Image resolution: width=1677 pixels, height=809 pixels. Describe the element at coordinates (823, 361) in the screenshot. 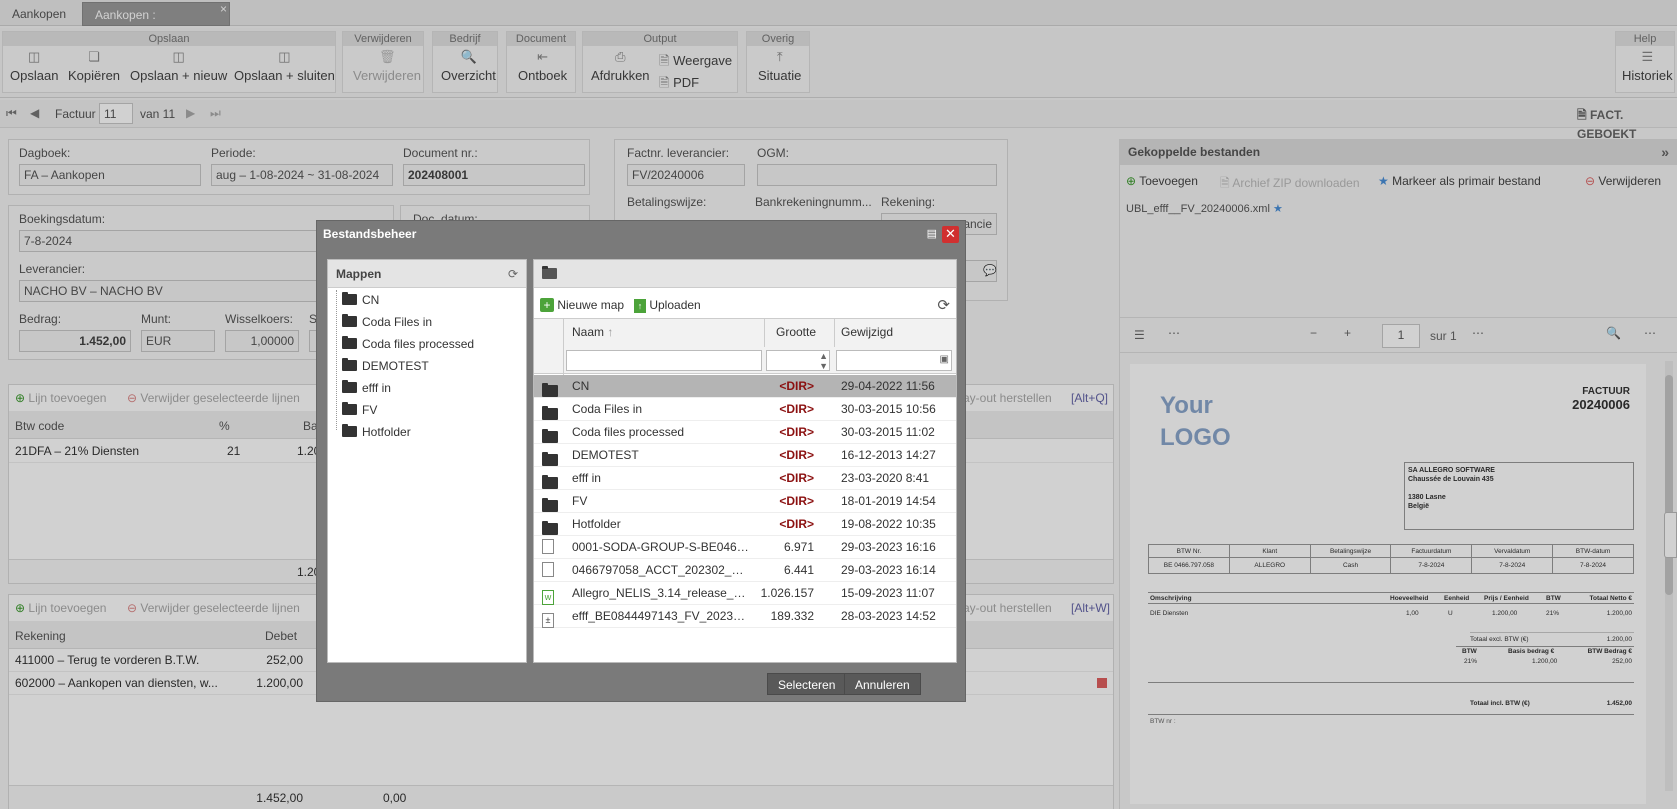

I see `spinner-icon: ▲ ▼` at that location.